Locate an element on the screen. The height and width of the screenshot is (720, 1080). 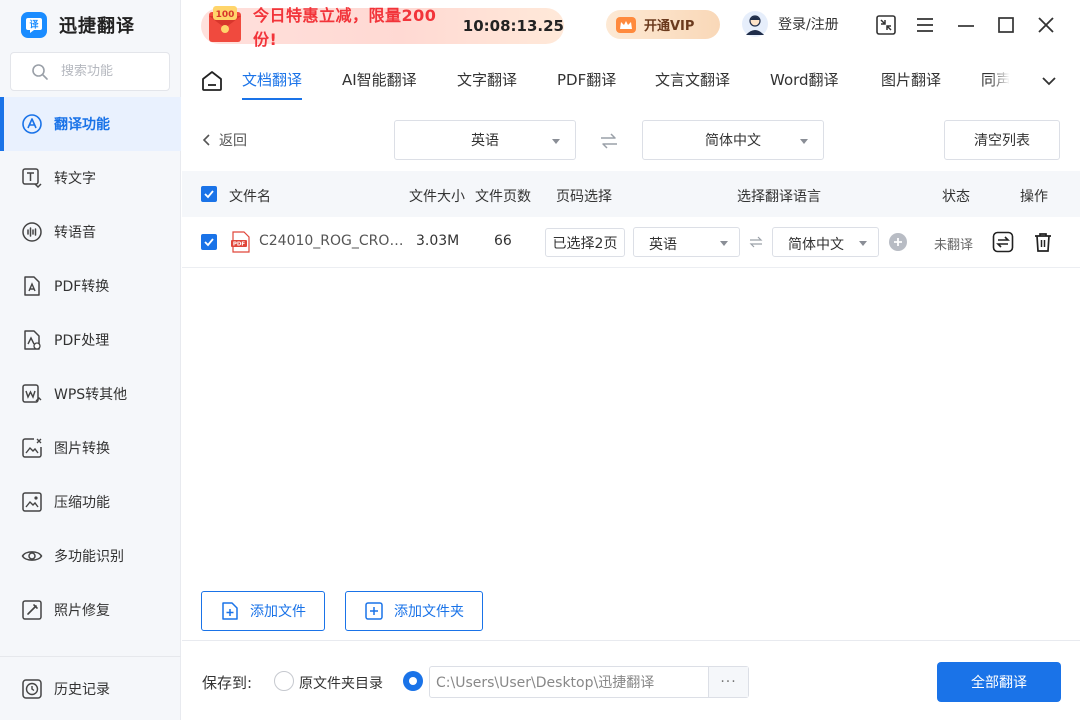
app-name: 迅捷翻译 is located at coordinates (97, 26).